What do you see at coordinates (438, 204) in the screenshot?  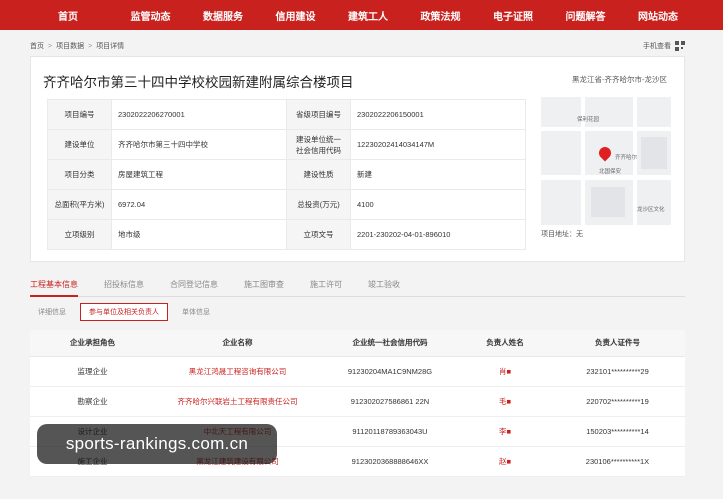 I see `info-value: 4100` at bounding box center [438, 204].